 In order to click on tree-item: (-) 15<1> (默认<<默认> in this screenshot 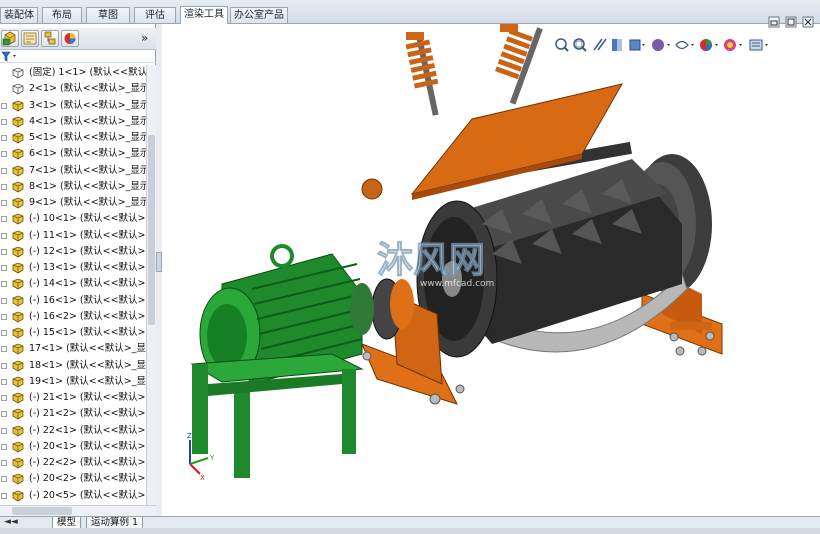, I will do `click(73, 333)`.